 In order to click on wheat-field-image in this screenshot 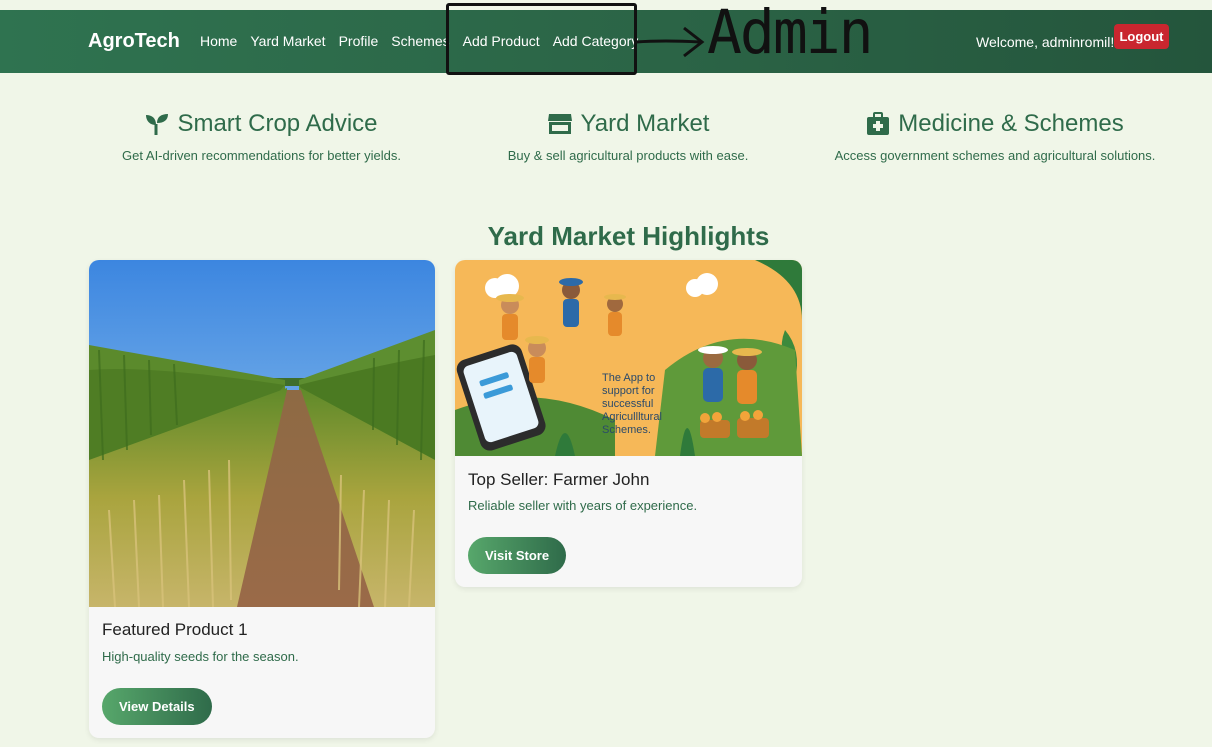, I will do `click(262, 433)`.